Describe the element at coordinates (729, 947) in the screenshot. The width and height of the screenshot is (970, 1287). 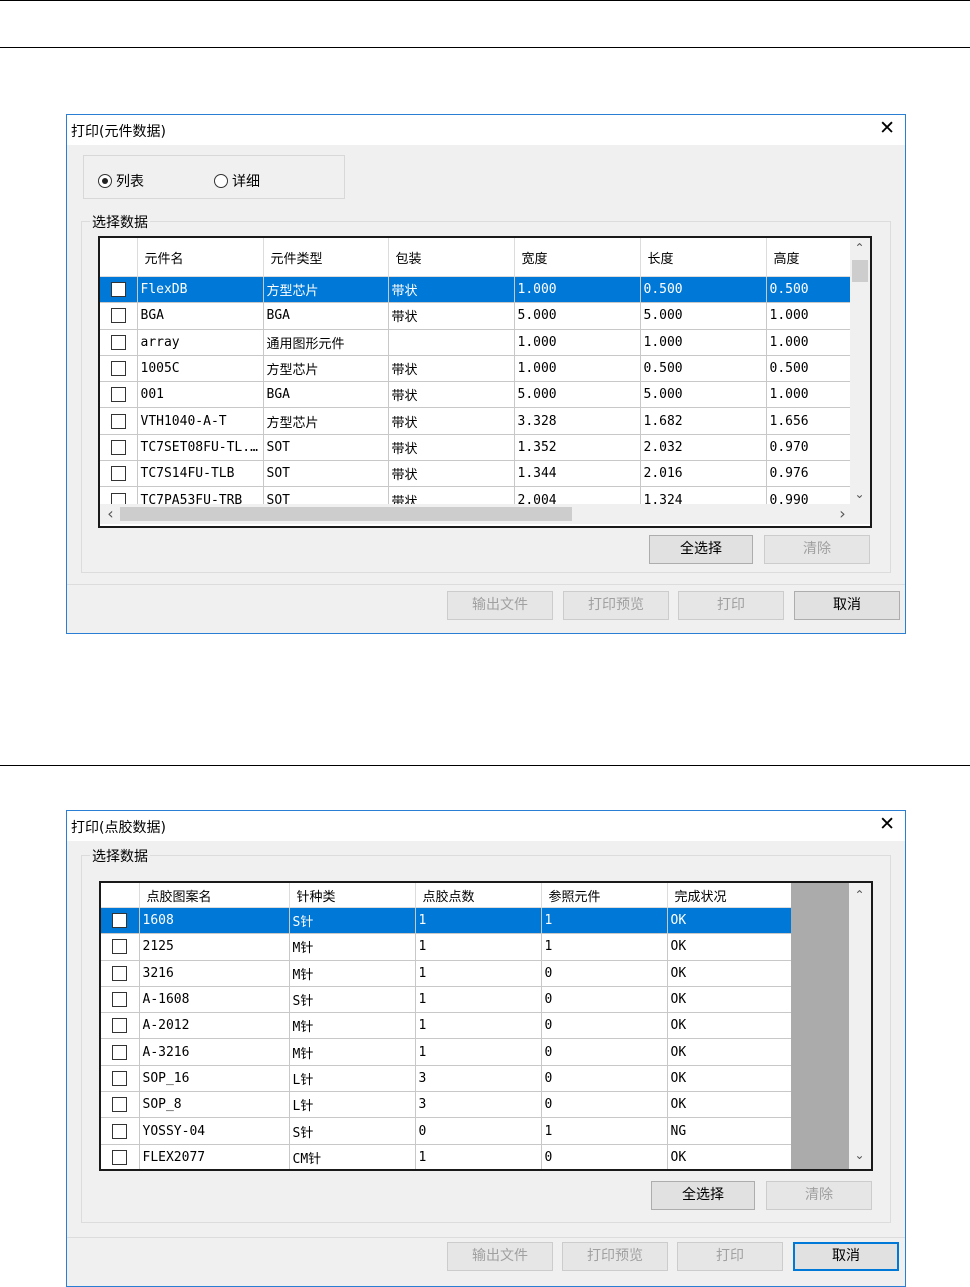
I see `table-cell: OK` at that location.